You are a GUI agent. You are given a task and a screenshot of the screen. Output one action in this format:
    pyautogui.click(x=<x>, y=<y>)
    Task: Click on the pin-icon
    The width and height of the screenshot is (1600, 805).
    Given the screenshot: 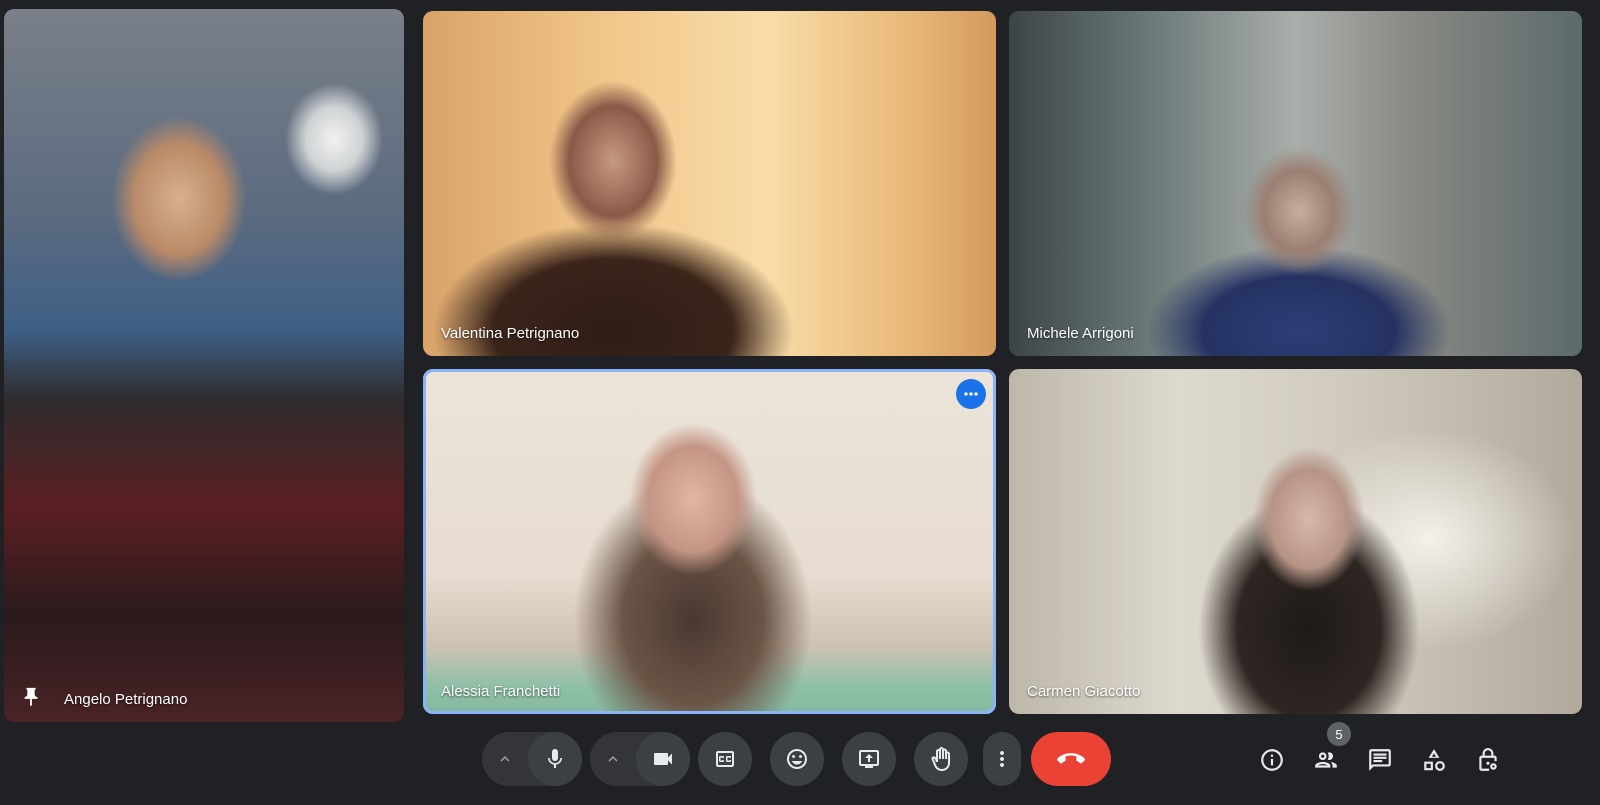 What is the action you would take?
    pyautogui.click(x=31, y=697)
    